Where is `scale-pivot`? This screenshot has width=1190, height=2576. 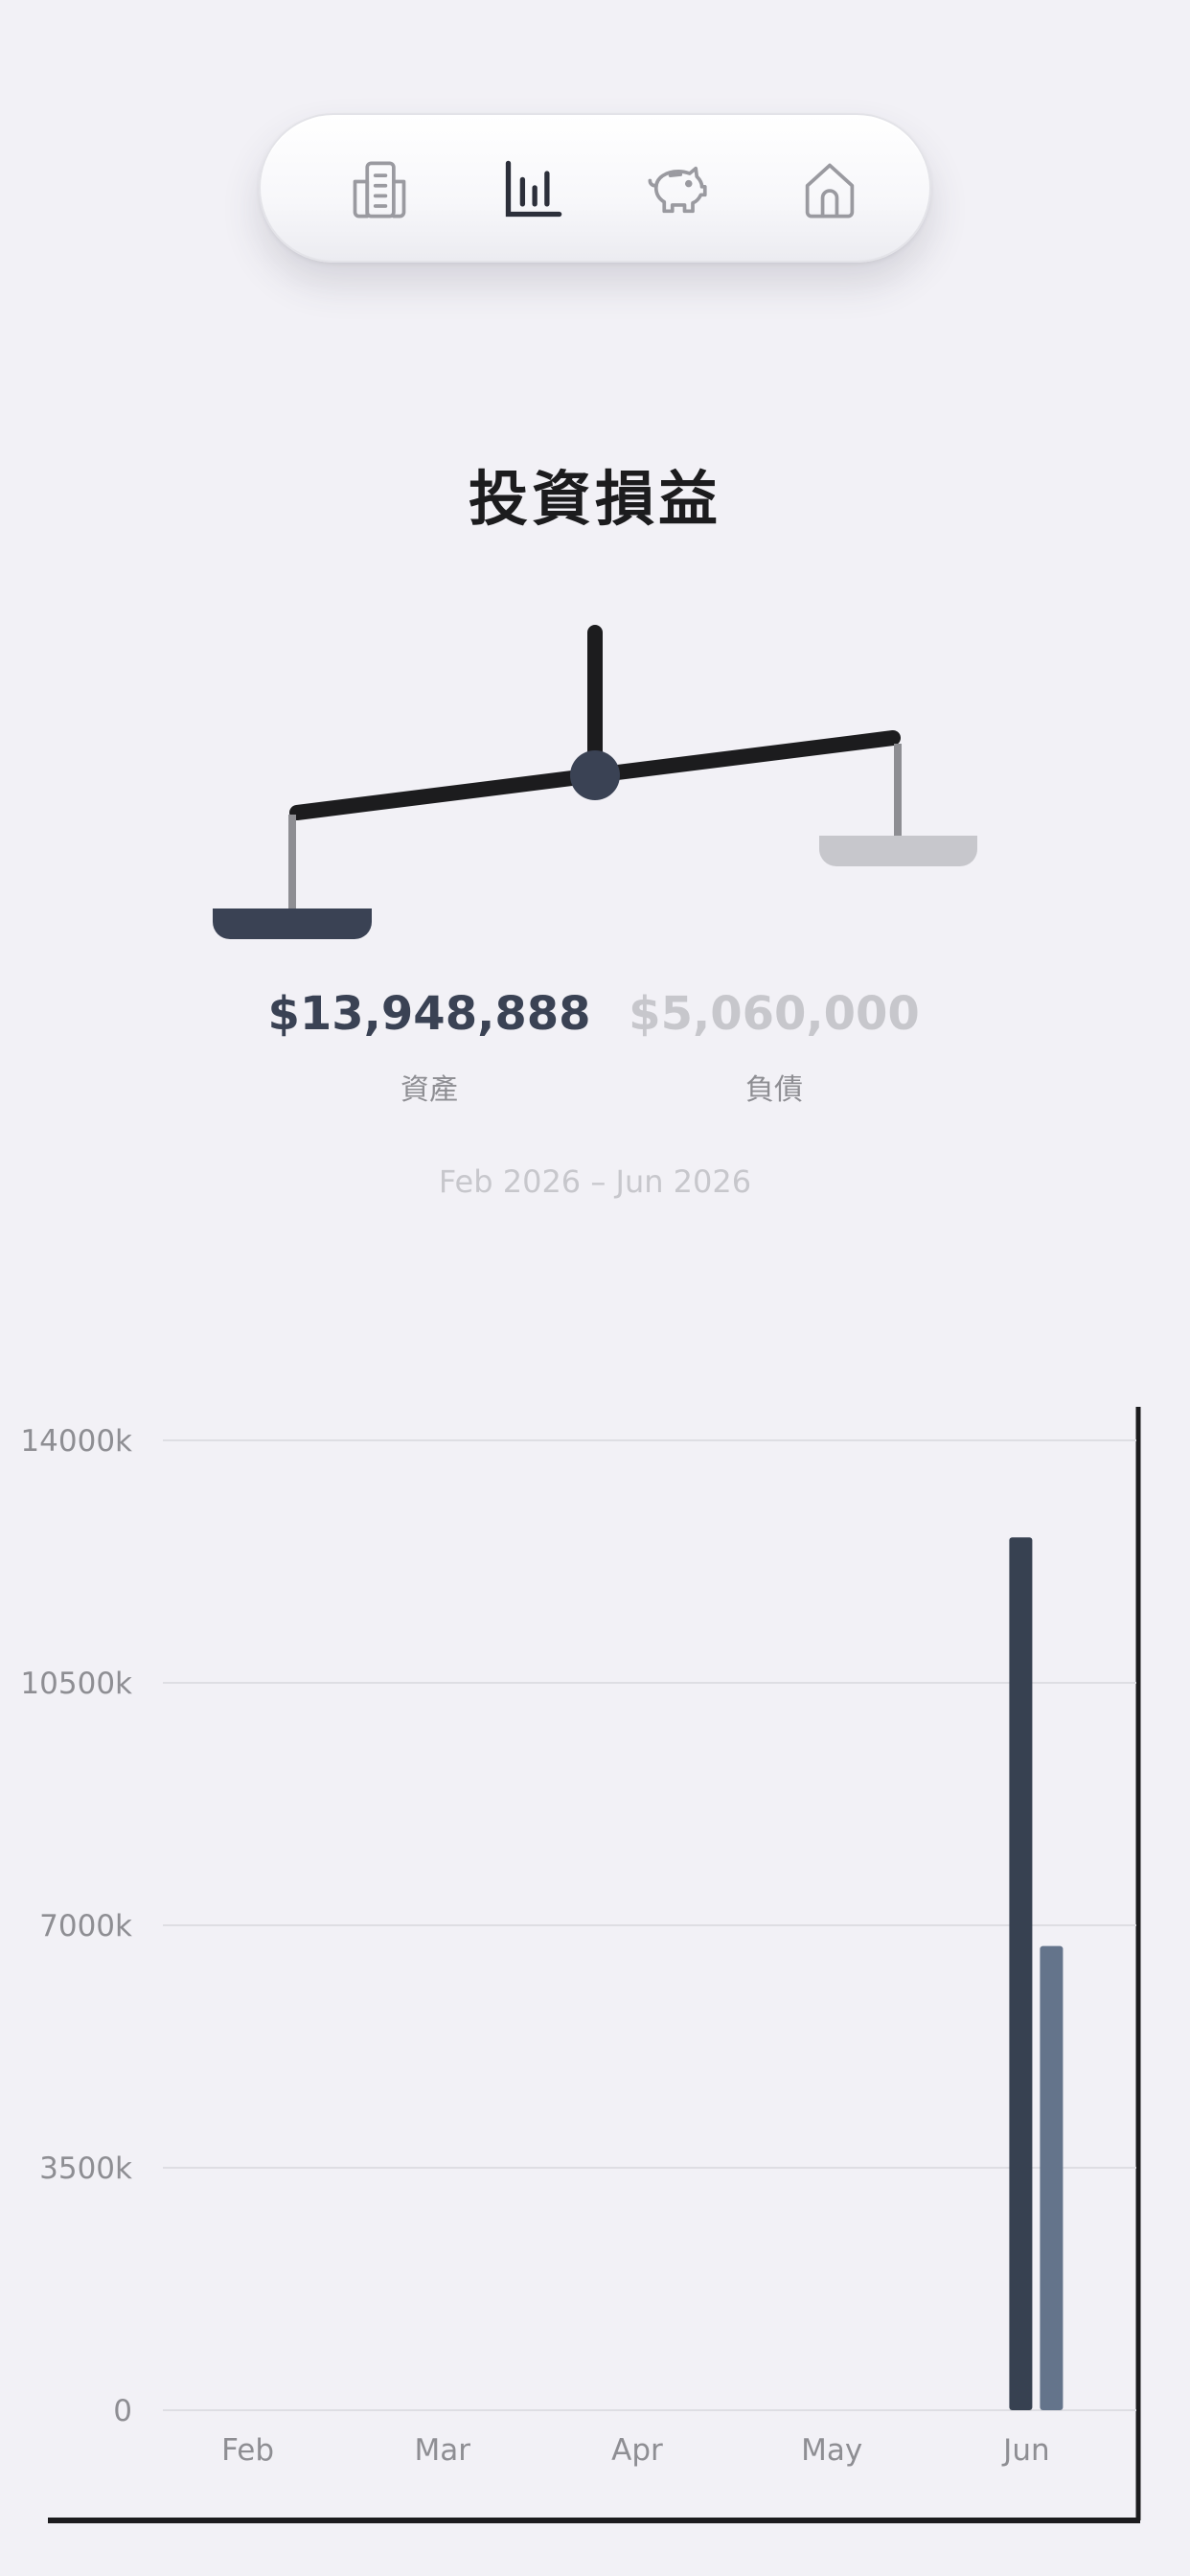
scale-pivot is located at coordinates (595, 775).